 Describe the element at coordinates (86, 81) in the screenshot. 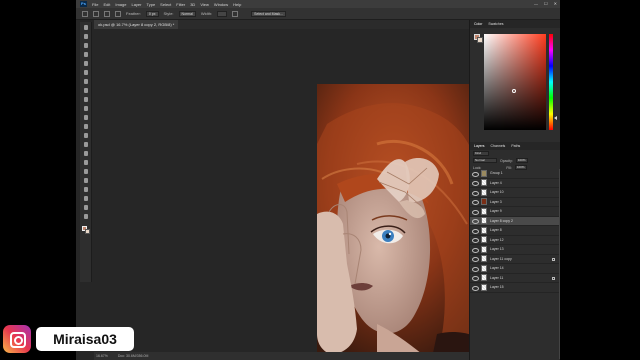

I see `eyedropper-tool-icon` at that location.